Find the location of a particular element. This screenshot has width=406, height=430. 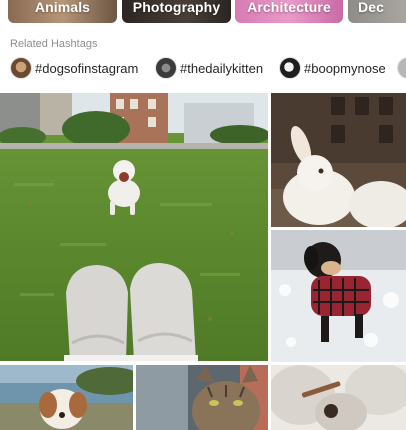

hashtag-dogsofinstagram: #dogsofinstagram is located at coordinates (74, 68).